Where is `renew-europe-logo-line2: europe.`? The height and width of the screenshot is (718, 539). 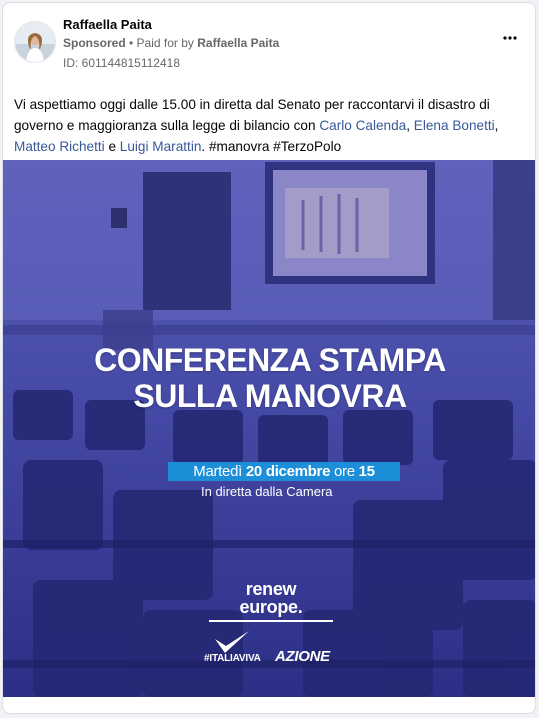 renew-europe-logo-line2: europe. is located at coordinates (271, 607).